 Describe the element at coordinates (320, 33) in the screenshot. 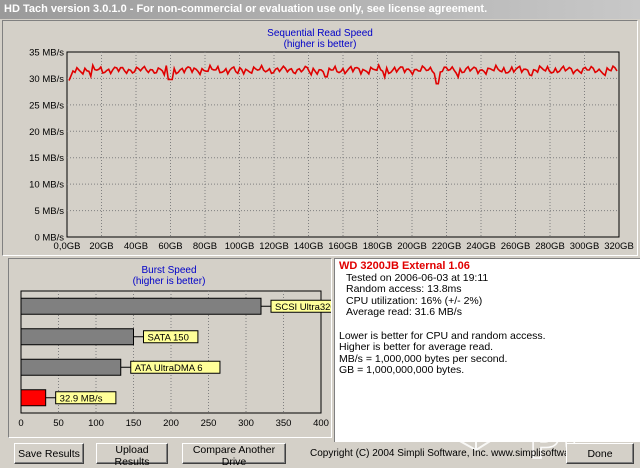

I see `sequential-chart-title: Sequential Read Speed` at that location.